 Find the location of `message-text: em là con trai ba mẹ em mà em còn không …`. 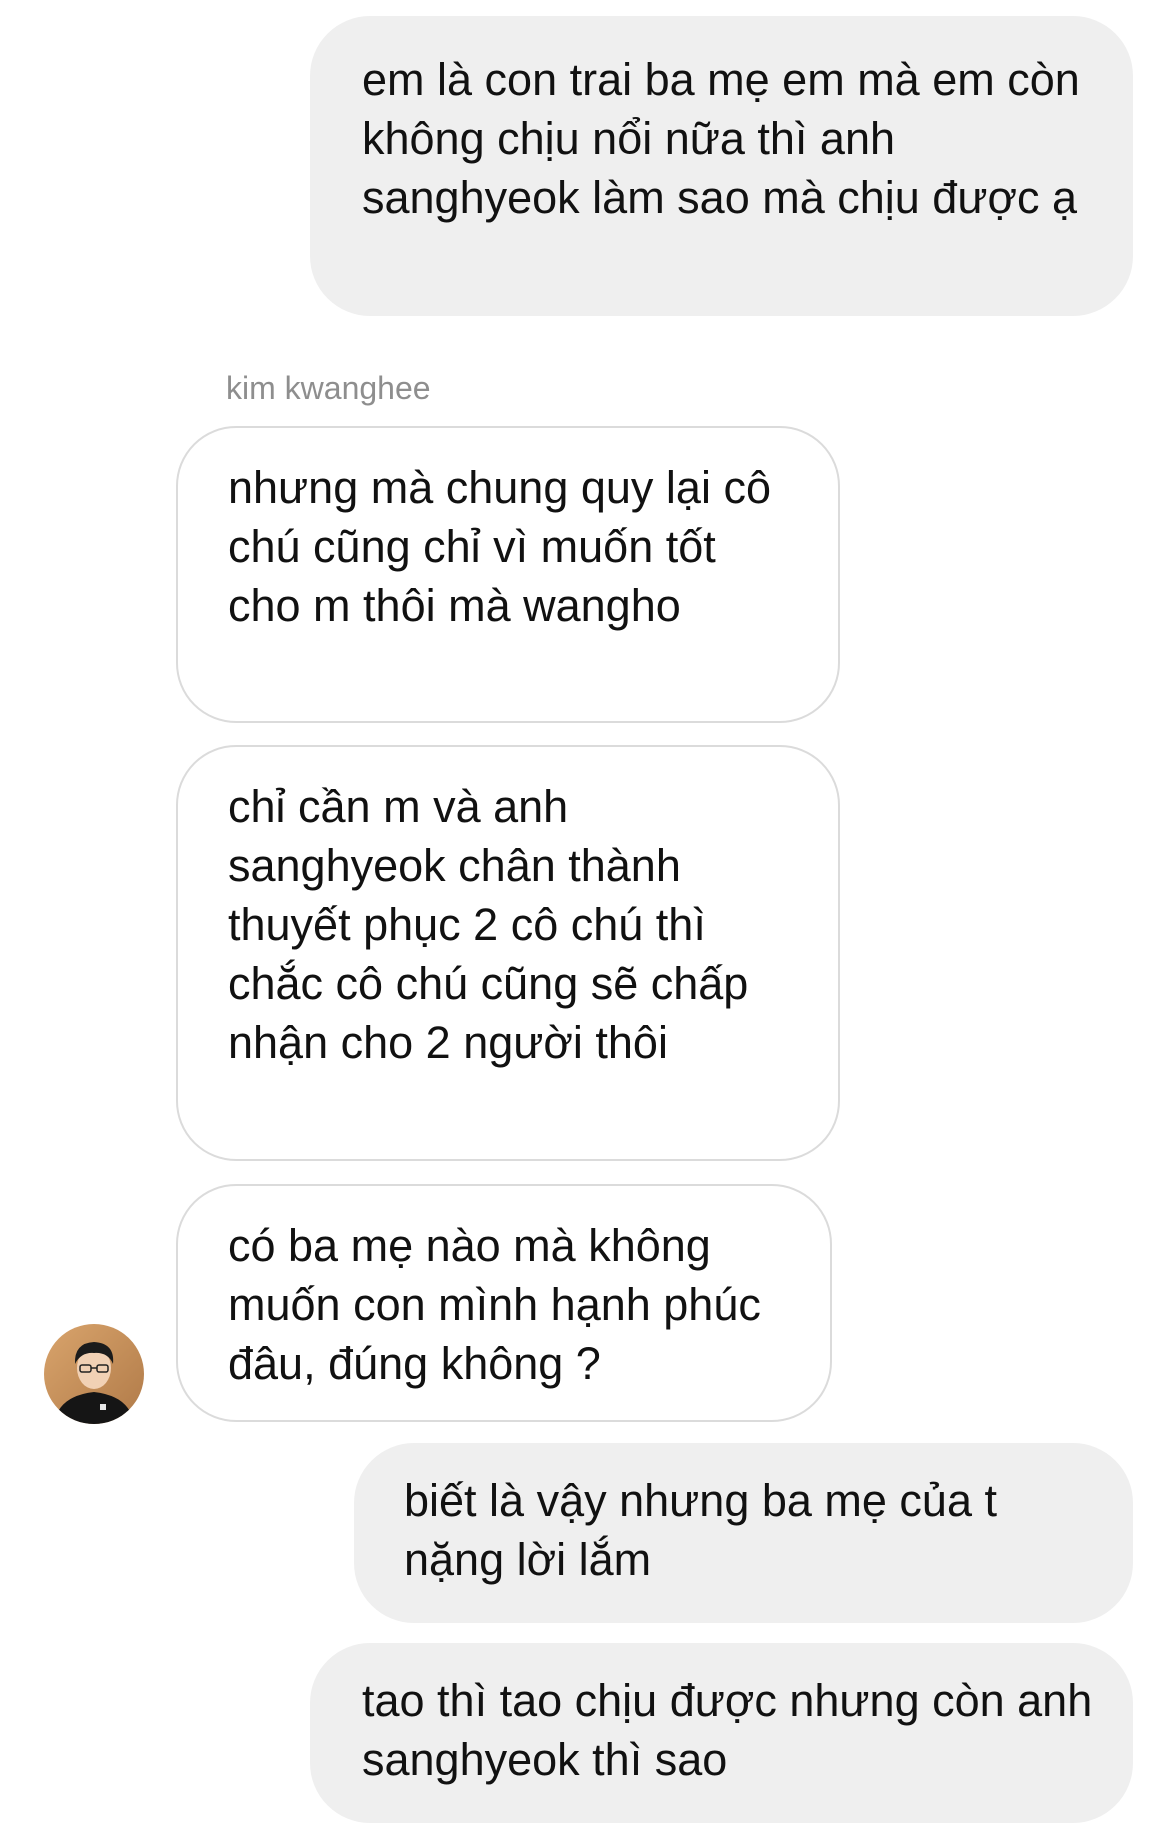

message-text: em là con trai ba mẹ em mà em còn không … is located at coordinates (721, 138).